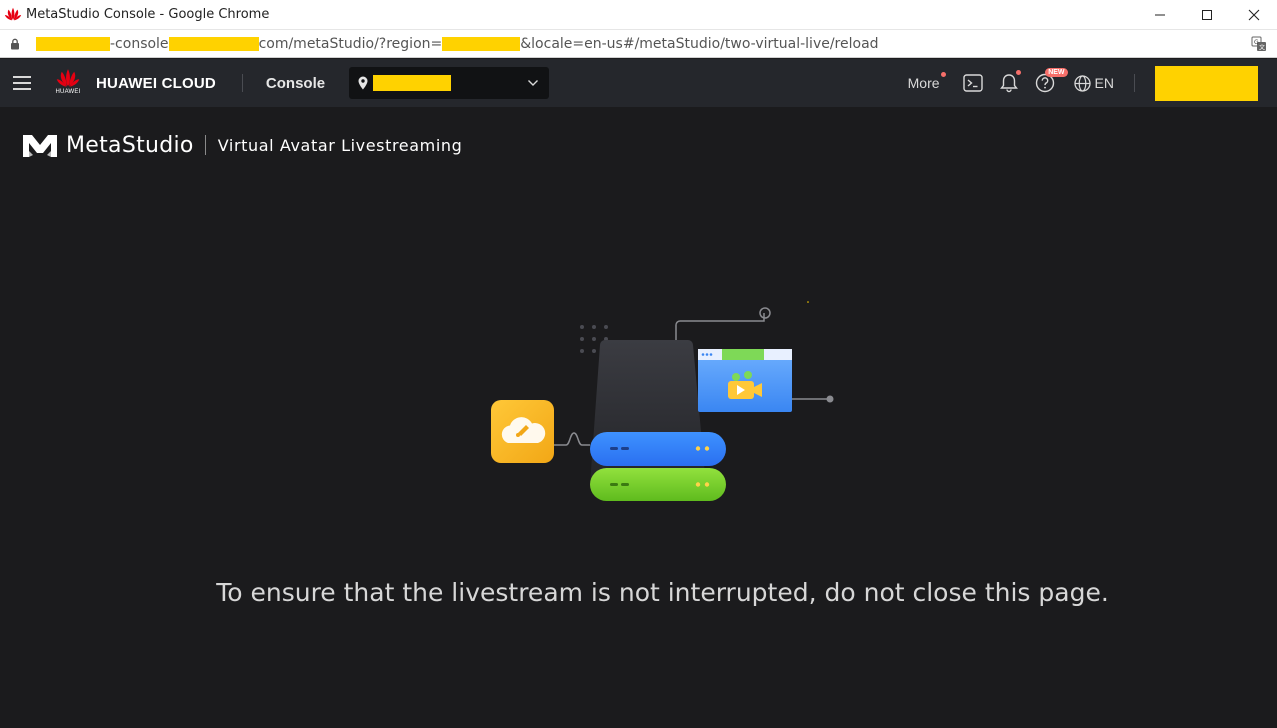  I want to click on window-title: MetaStudio Console - Google Chrome, so click(148, 14).